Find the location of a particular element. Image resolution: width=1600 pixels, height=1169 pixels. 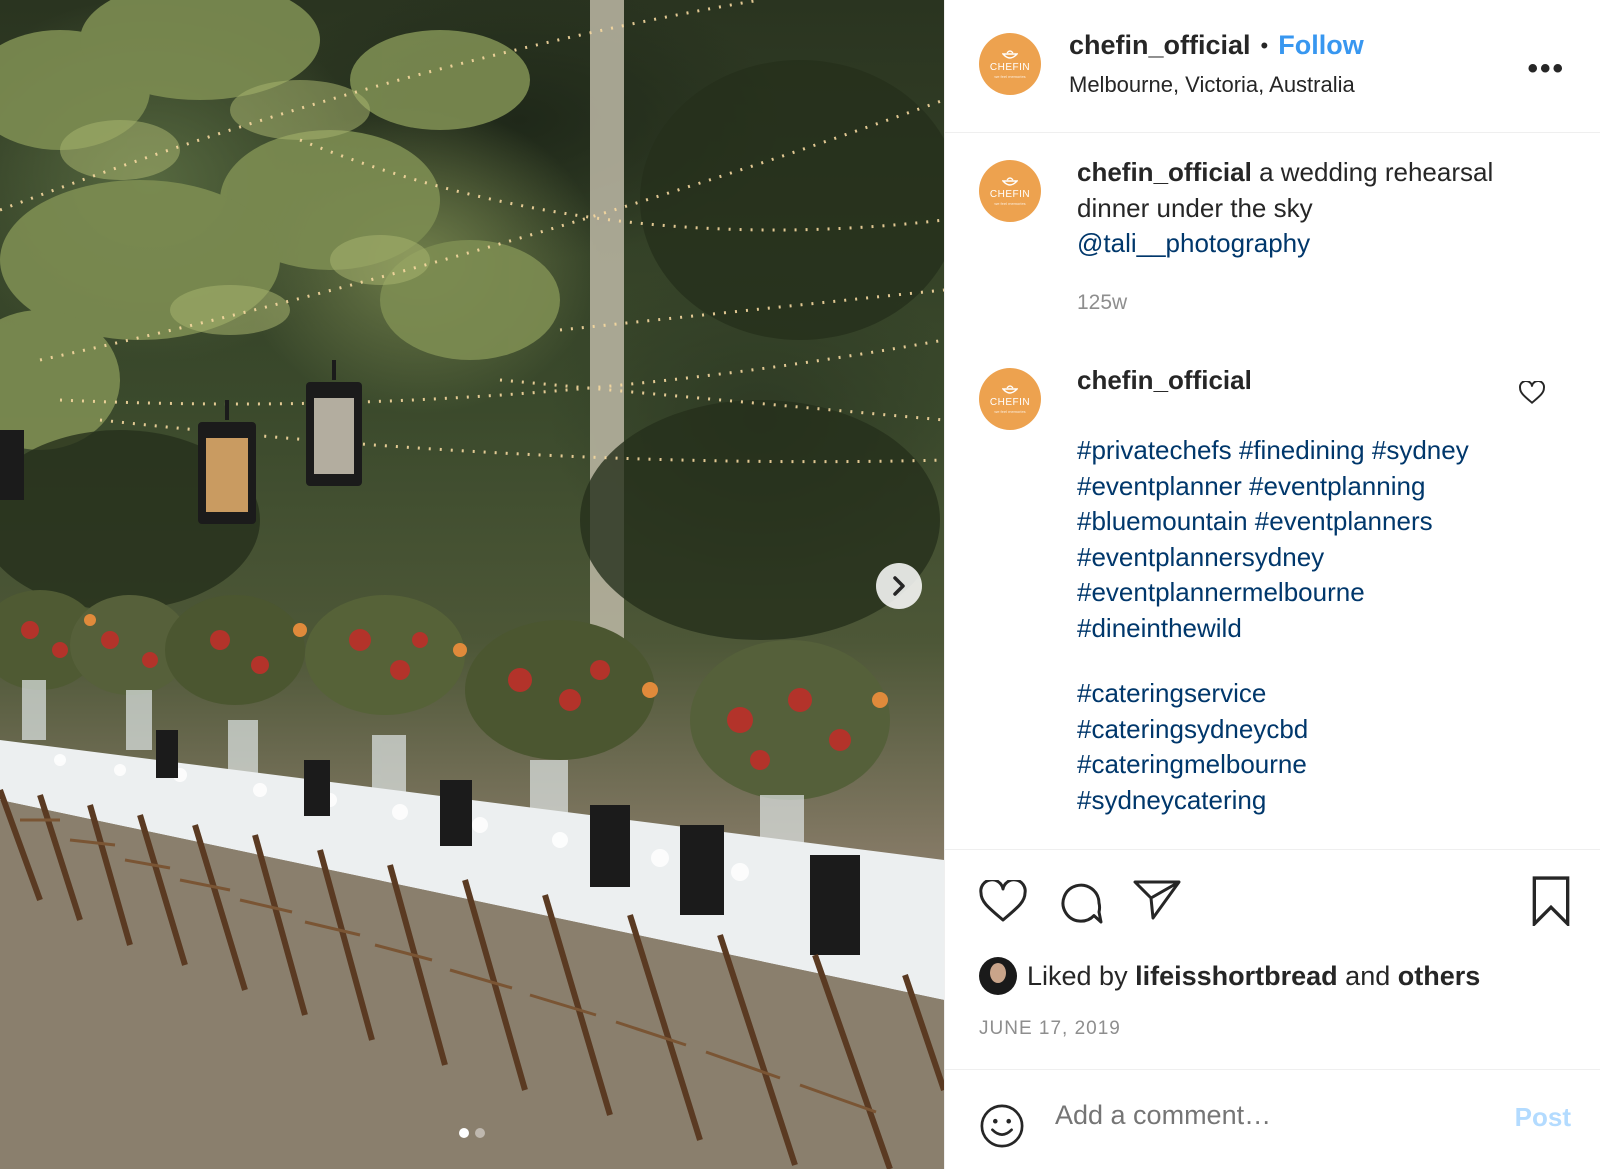

emoji-smiley-icon is located at coordinates (1002, 1126).